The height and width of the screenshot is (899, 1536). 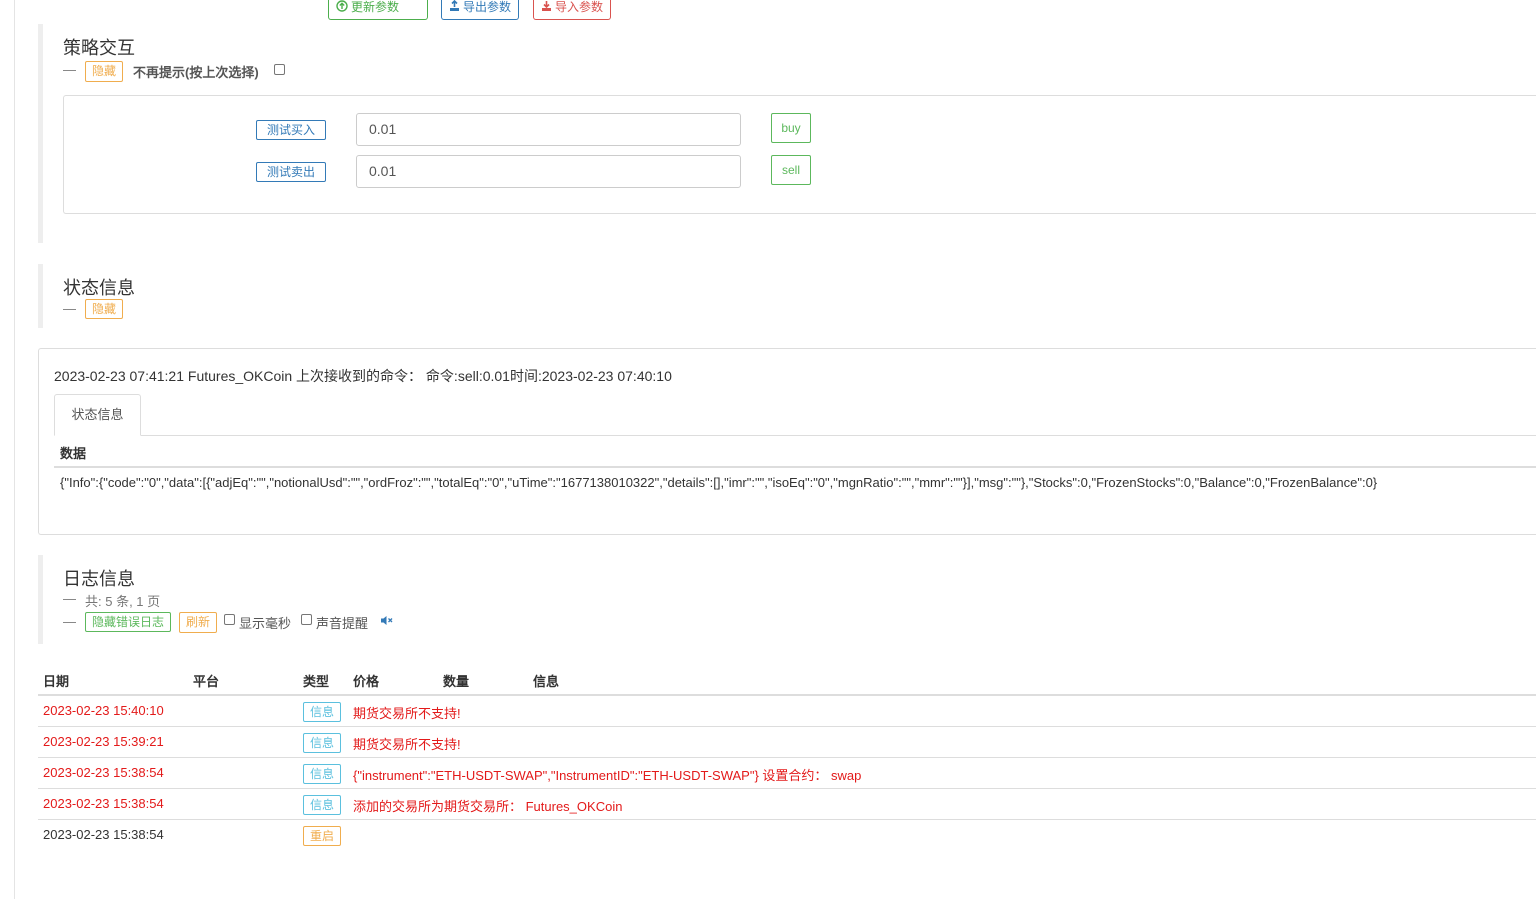 What do you see at coordinates (99, 579) in the screenshot?
I see `log-title: 日志信息` at bounding box center [99, 579].